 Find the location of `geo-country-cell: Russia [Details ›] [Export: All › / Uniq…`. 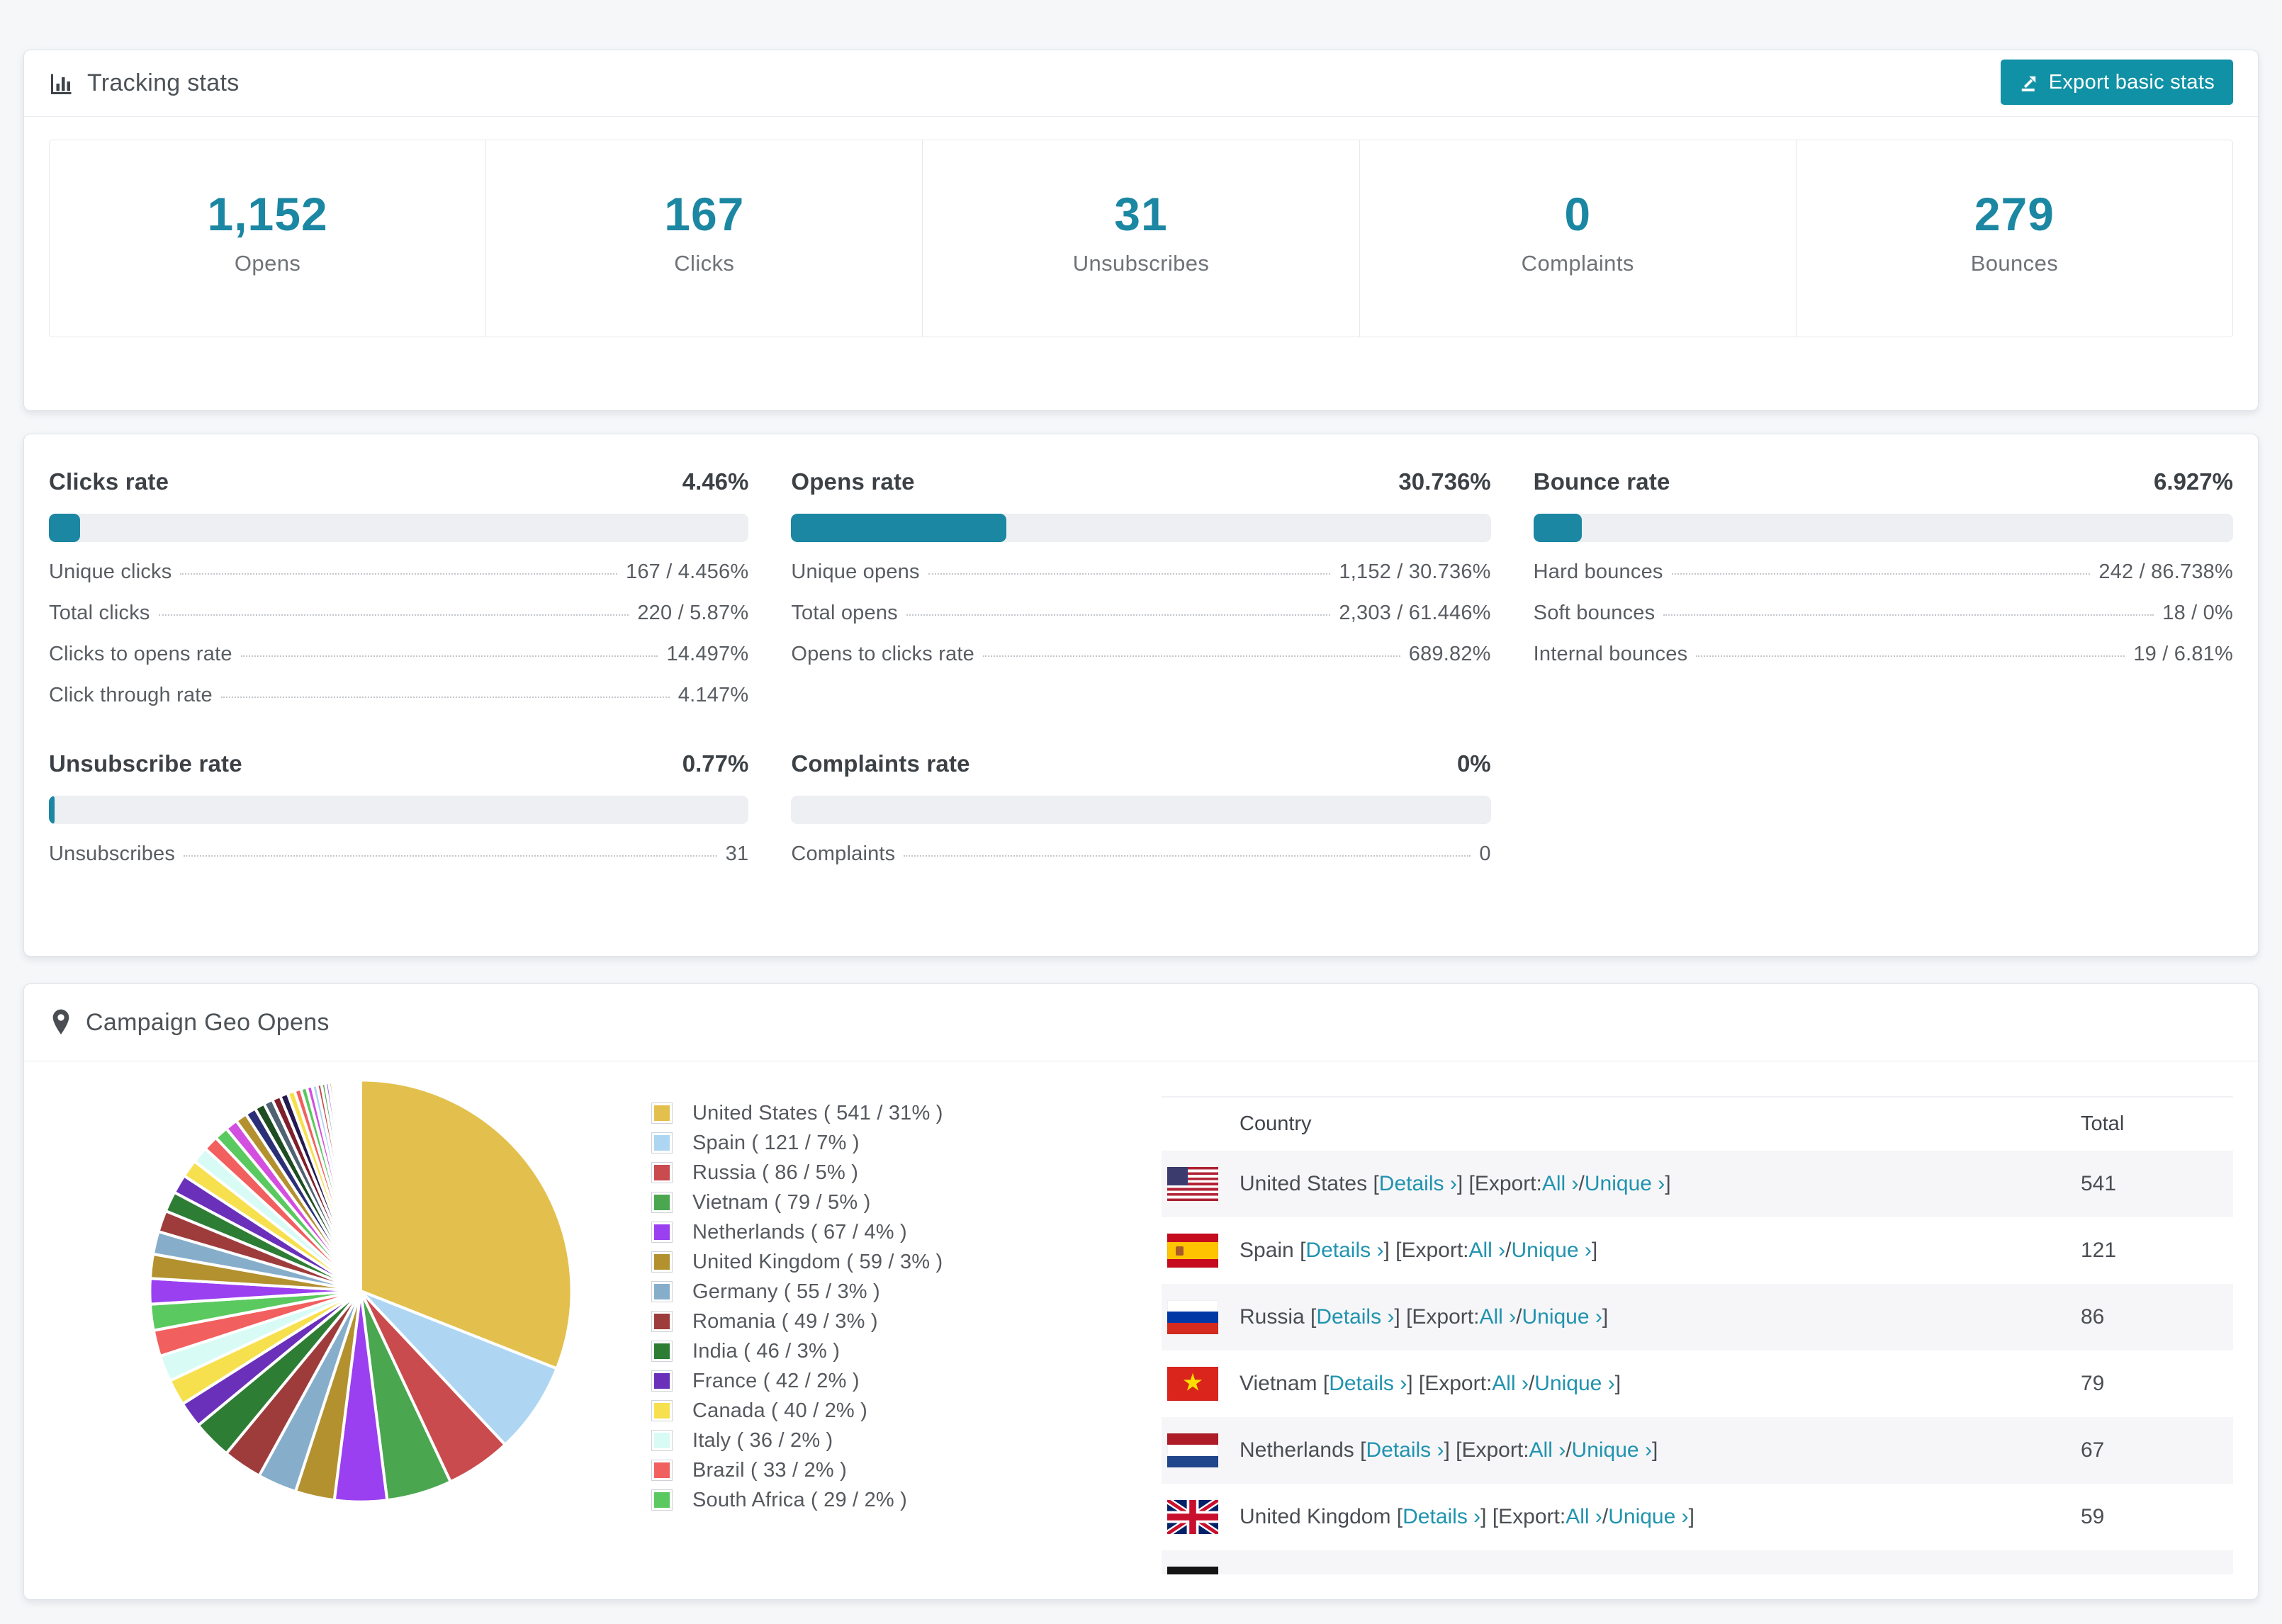

geo-country-cell: Russia [Details ›] [Export: All › / Uniq… is located at coordinates (1624, 1317).